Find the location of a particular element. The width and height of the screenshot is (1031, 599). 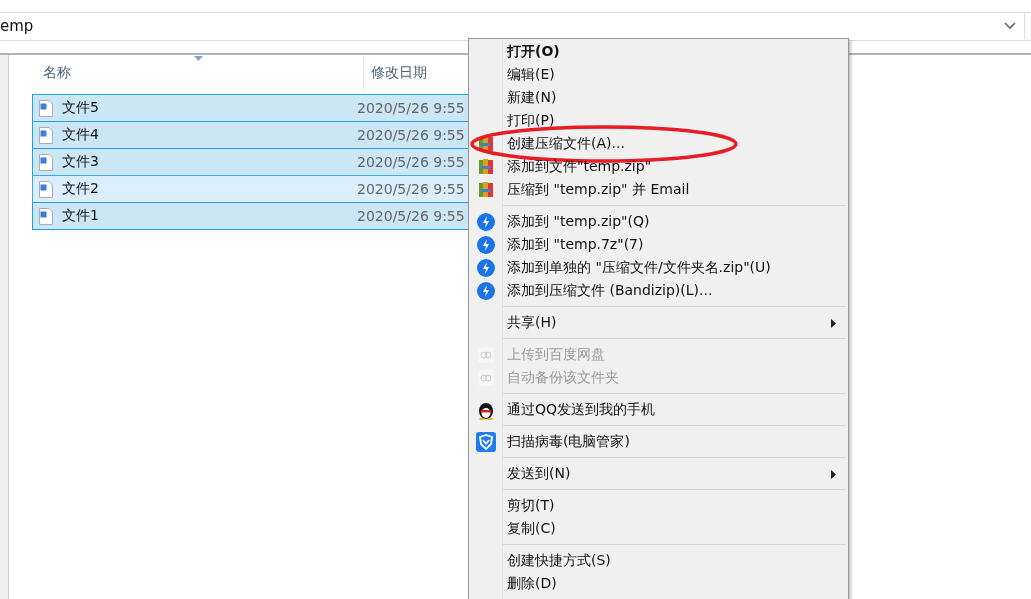

address-path: emp is located at coordinates (17, 26).